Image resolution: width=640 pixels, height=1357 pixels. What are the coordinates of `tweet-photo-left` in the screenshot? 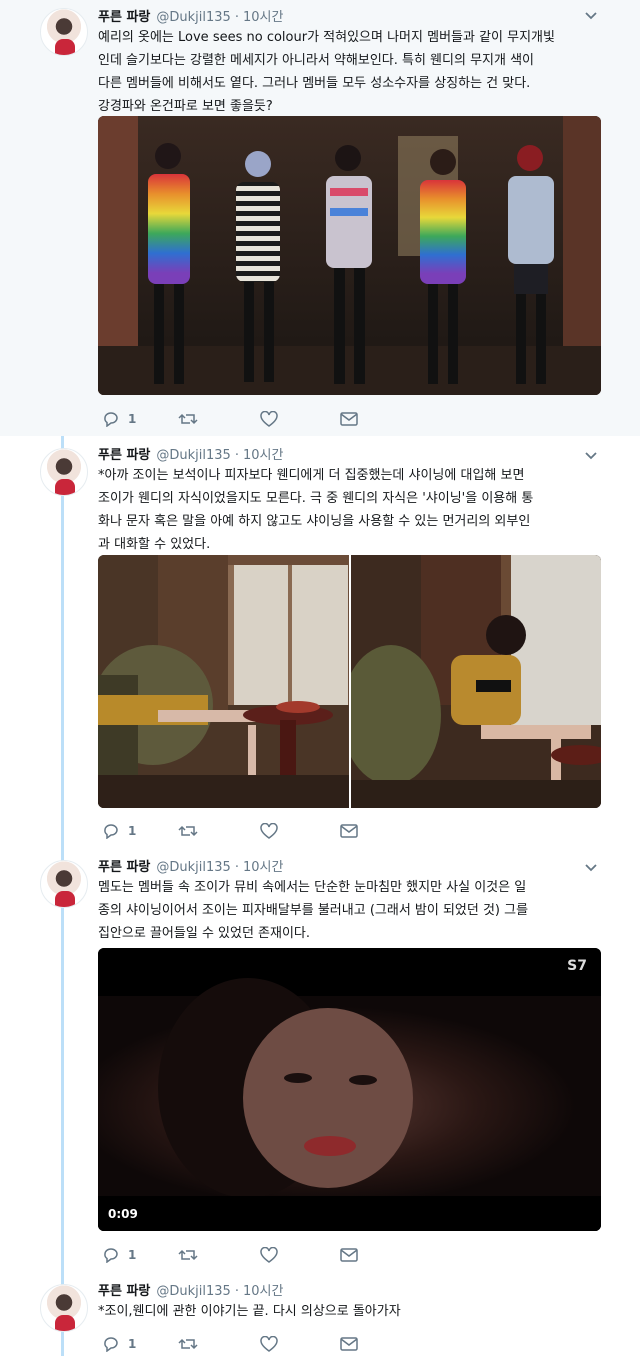 It's located at (223, 681).